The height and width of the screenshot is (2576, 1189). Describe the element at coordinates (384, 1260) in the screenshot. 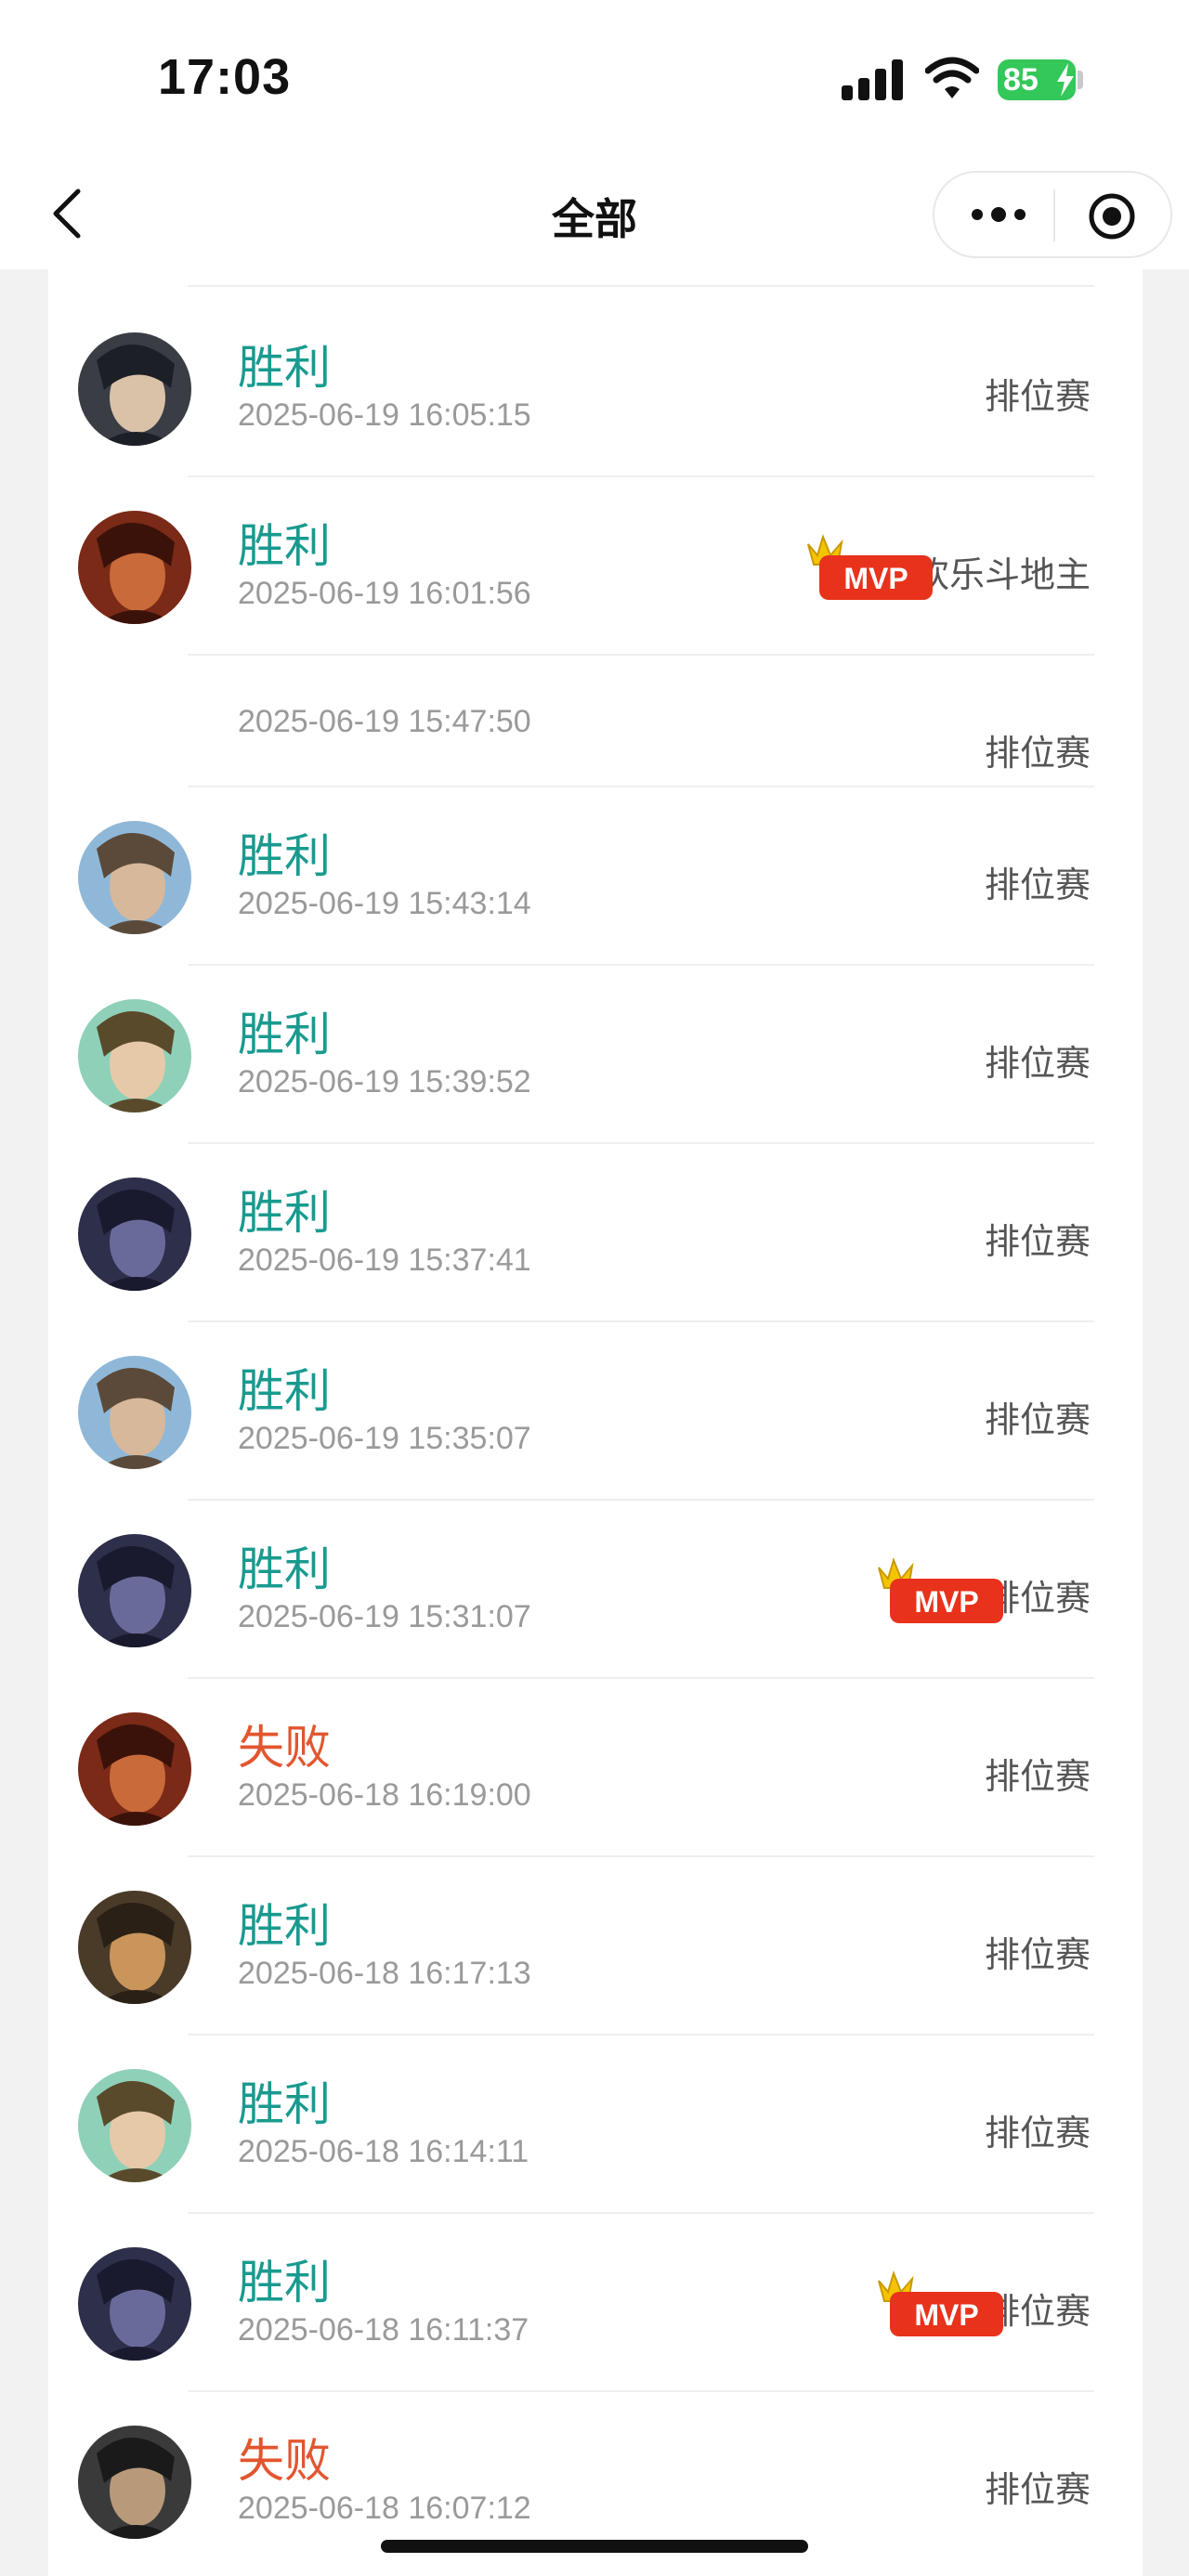

I see `match-datetime: 2025-06-19 15:37:41` at that location.